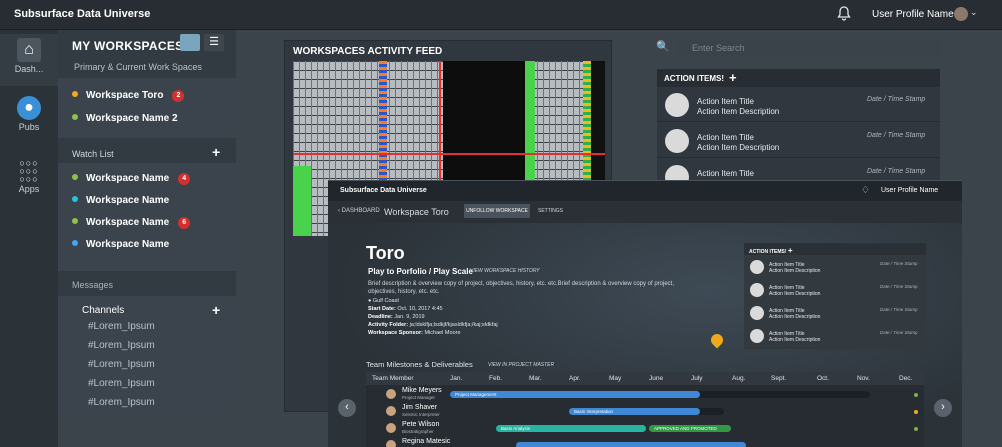 The width and height of the screenshot is (1002, 447). What do you see at coordinates (184, 179) in the screenshot?
I see `notification-badge: 4` at bounding box center [184, 179].